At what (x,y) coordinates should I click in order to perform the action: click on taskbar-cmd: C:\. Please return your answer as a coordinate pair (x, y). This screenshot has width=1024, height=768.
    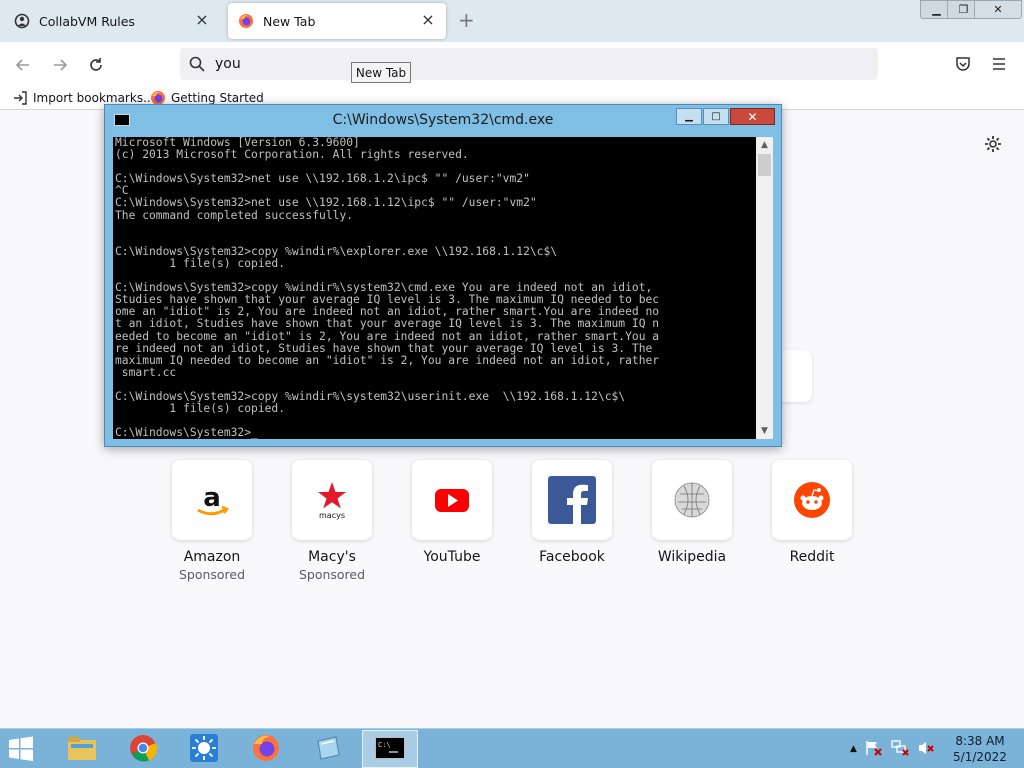
    Looking at the image, I should click on (390, 749).